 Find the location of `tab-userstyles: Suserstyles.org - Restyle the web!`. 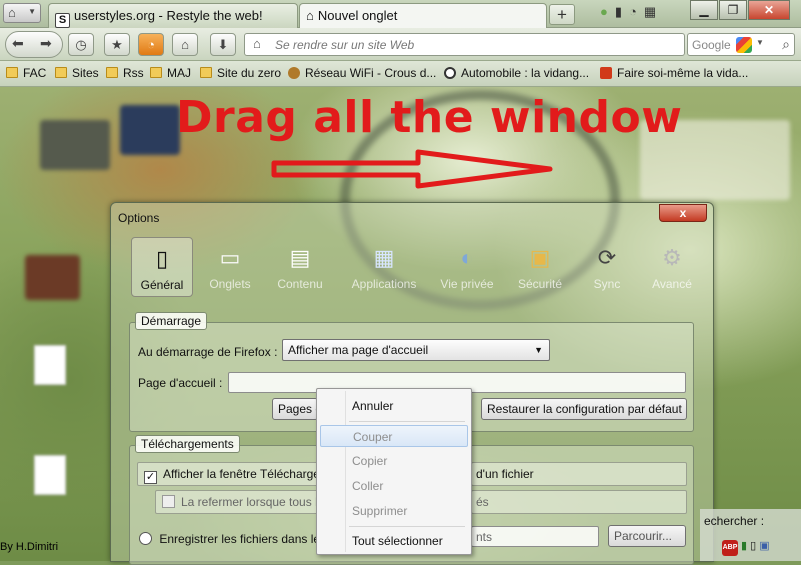

tab-userstyles: Suserstyles.org - Restyle the web! is located at coordinates (173, 15).